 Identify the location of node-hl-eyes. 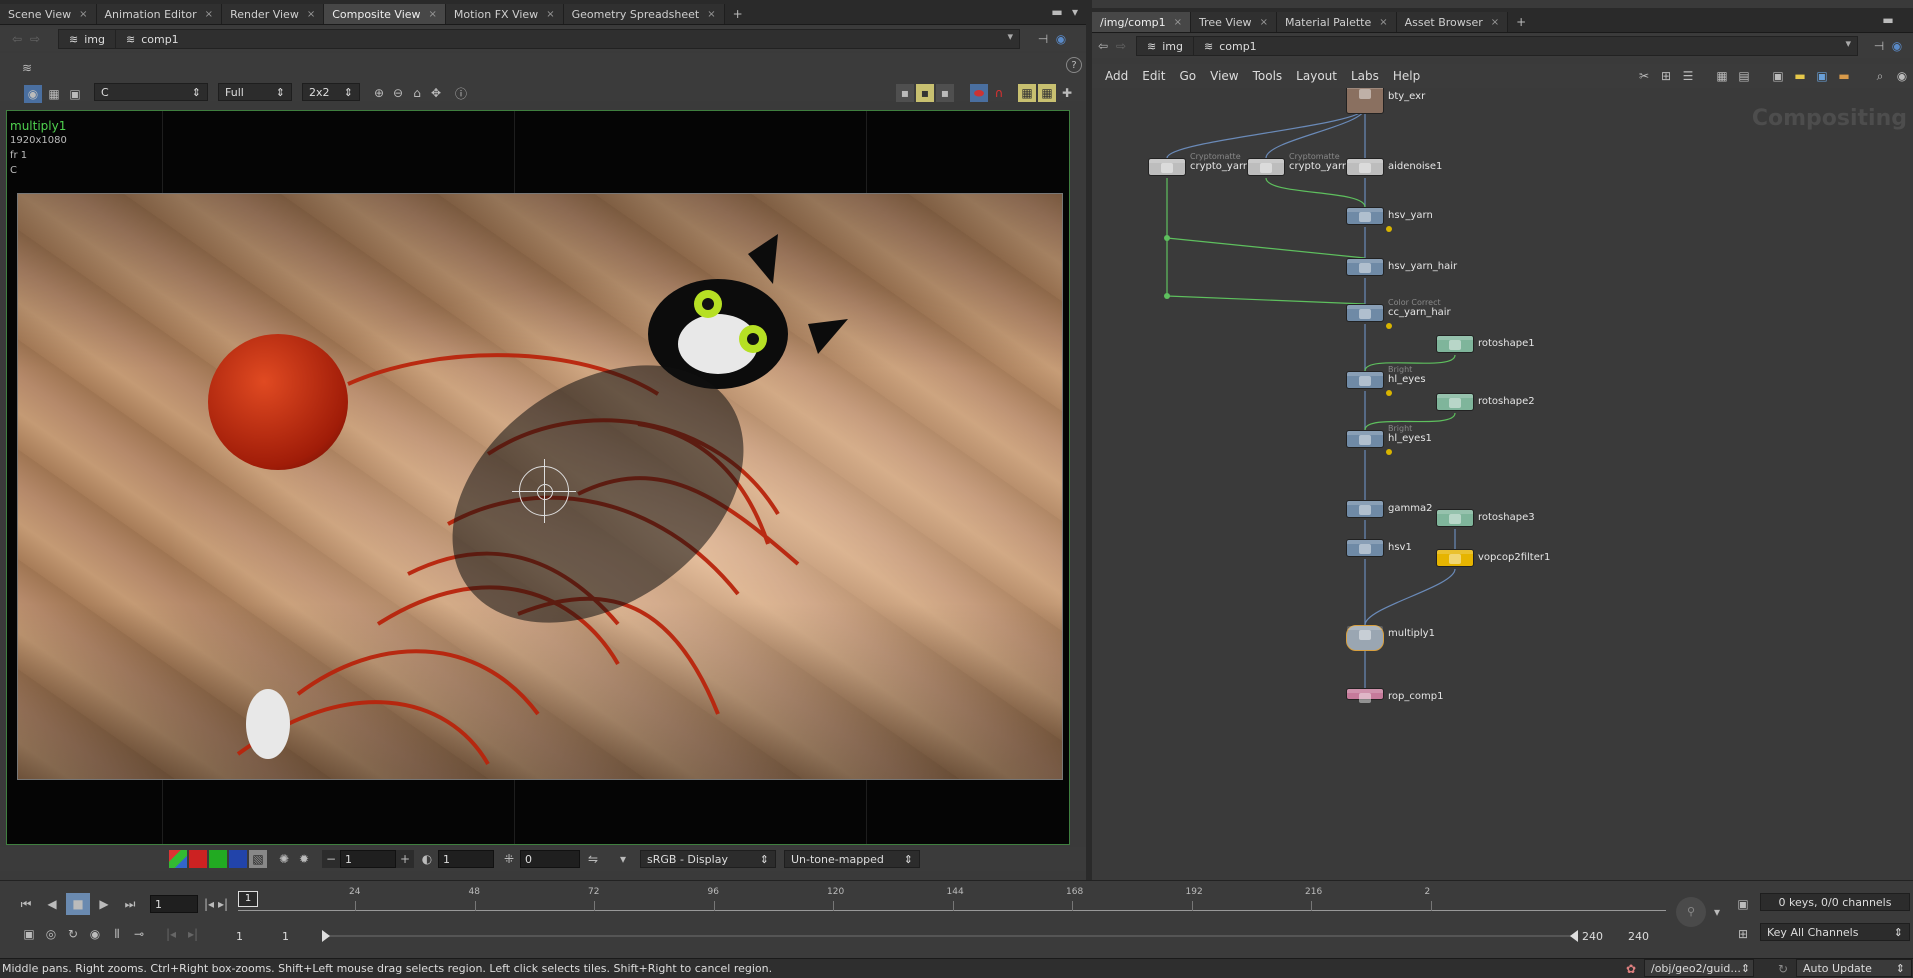
(1365, 380).